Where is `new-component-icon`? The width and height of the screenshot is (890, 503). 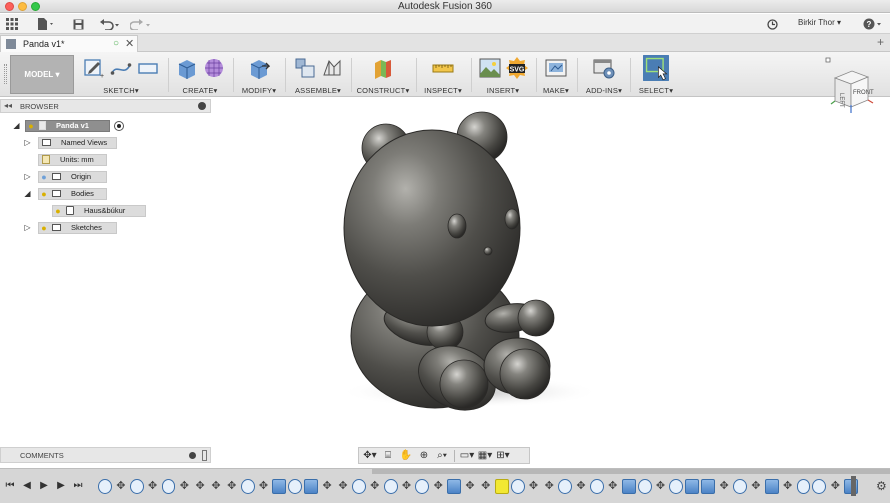 new-component-icon is located at coordinates (305, 68).